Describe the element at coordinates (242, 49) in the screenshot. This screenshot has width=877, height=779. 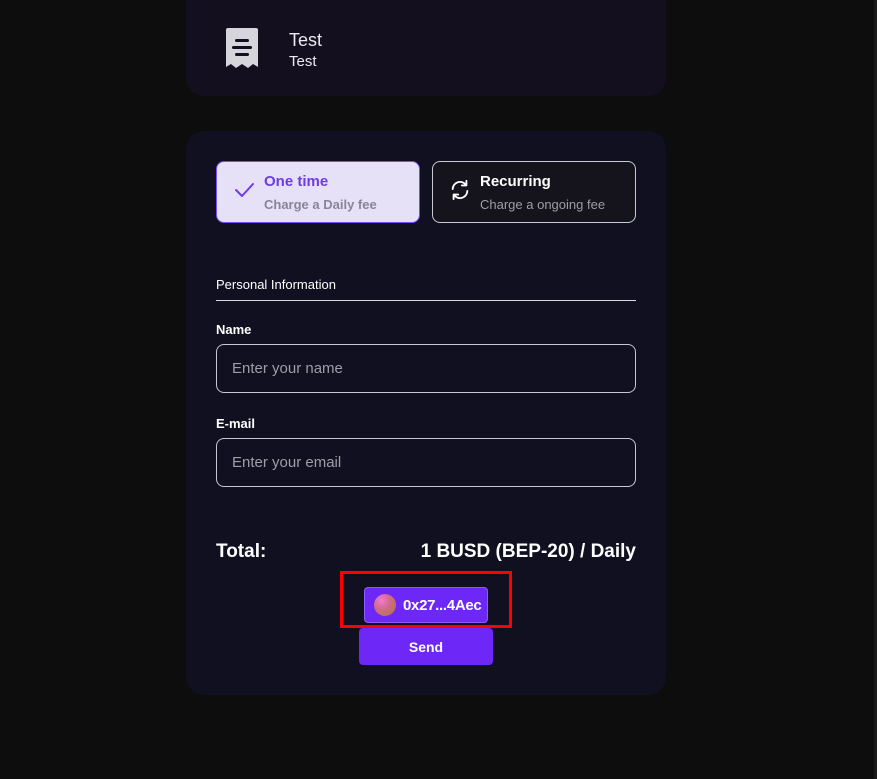
I see `receipt-icon` at that location.